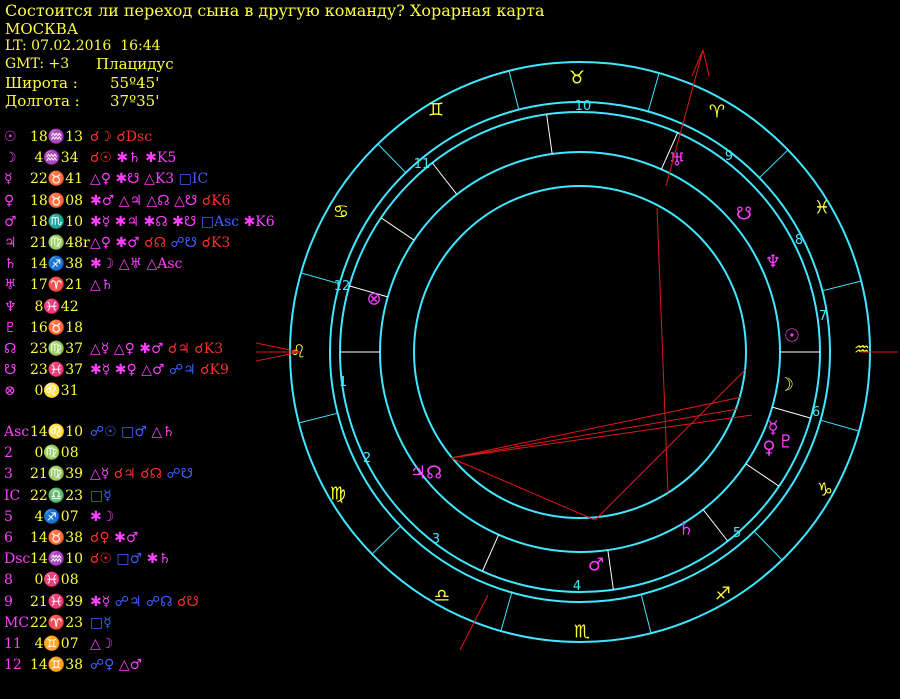 The width and height of the screenshot is (900, 699). I want to click on neptune-glyph: ♆, so click(773, 262).